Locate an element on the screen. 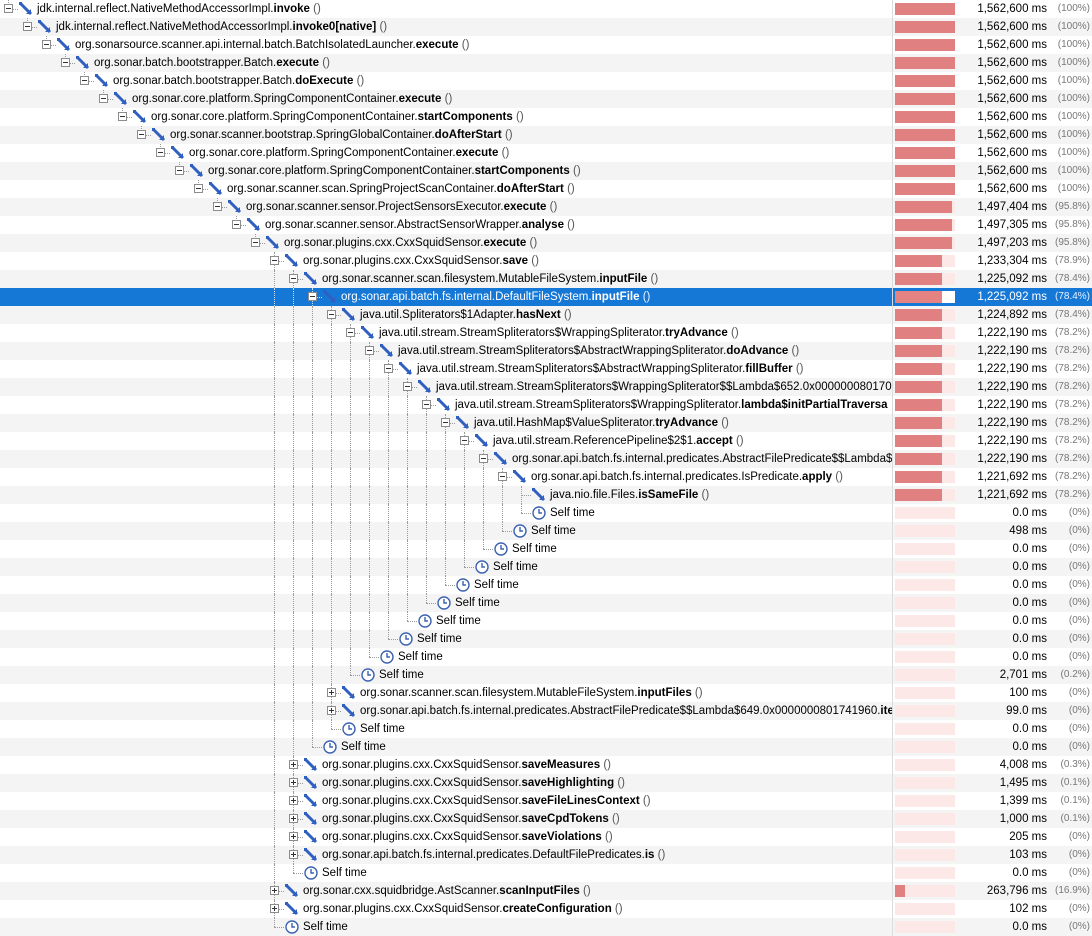  time-percent: (0.2%) is located at coordinates (1075, 674).